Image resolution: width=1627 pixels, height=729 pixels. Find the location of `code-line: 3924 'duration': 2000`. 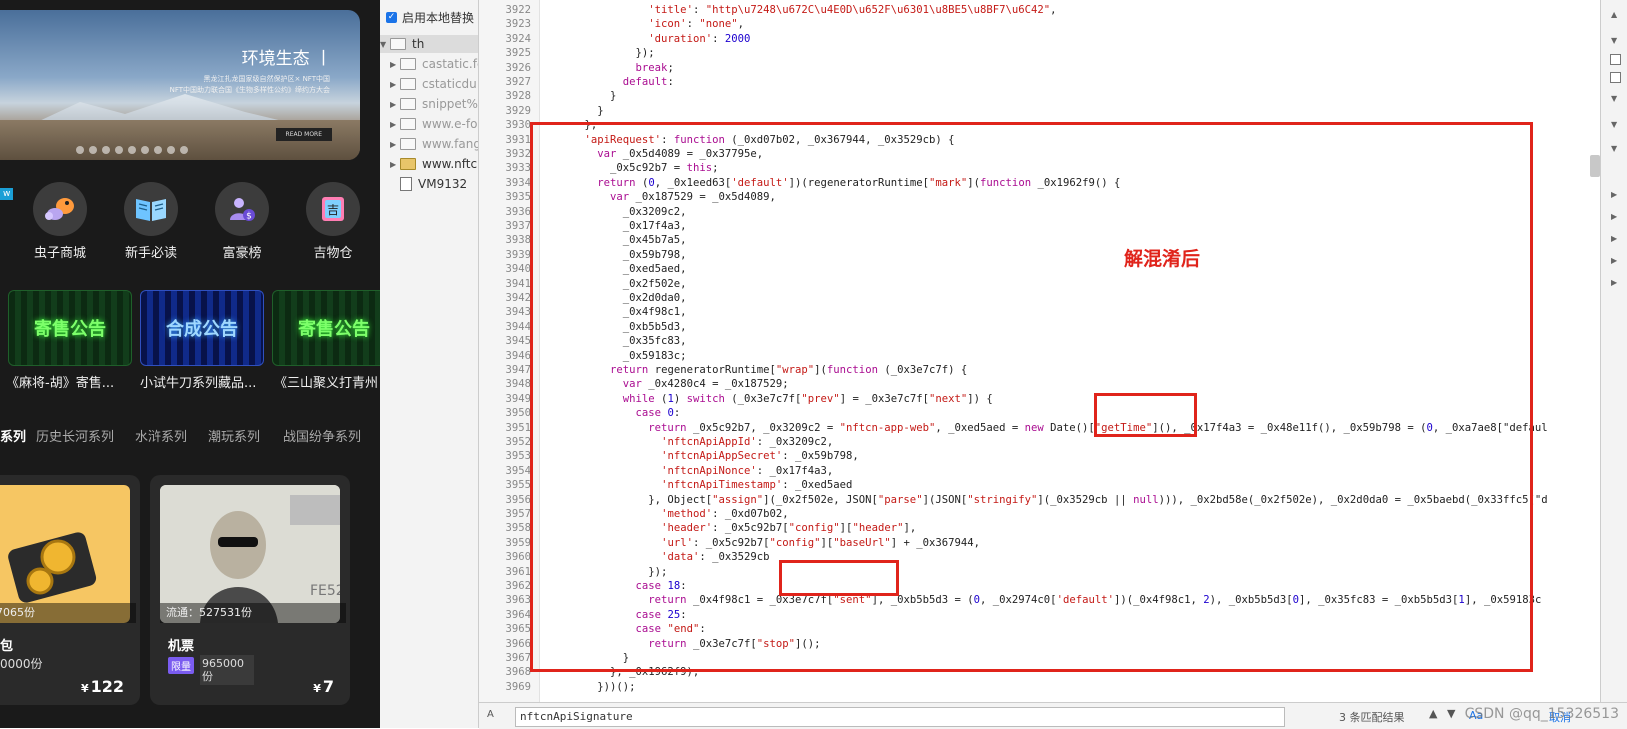

code-line: 3924 'duration': 2000 is located at coordinates (1034, 39).